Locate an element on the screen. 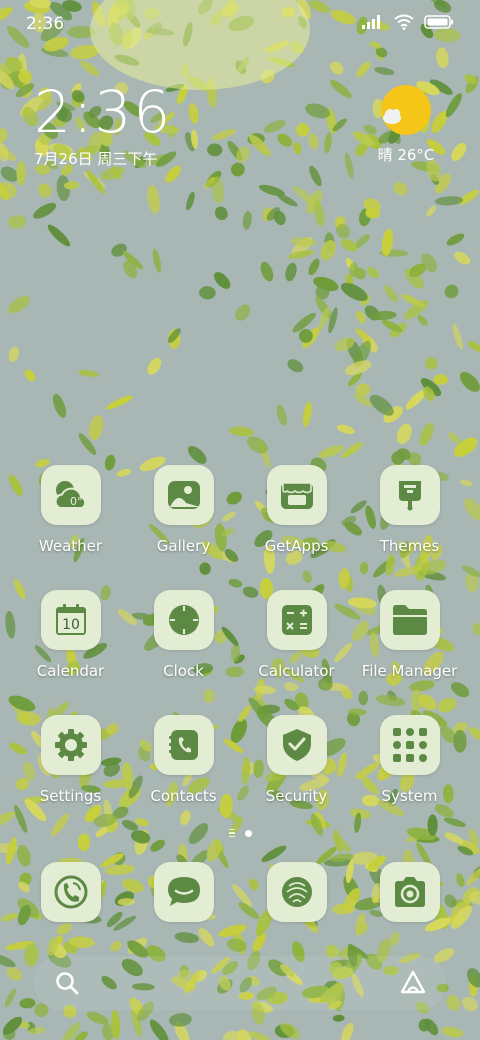 This screenshot has width=480, height=1040. status-bar: 2:36 is located at coordinates (240, 25).